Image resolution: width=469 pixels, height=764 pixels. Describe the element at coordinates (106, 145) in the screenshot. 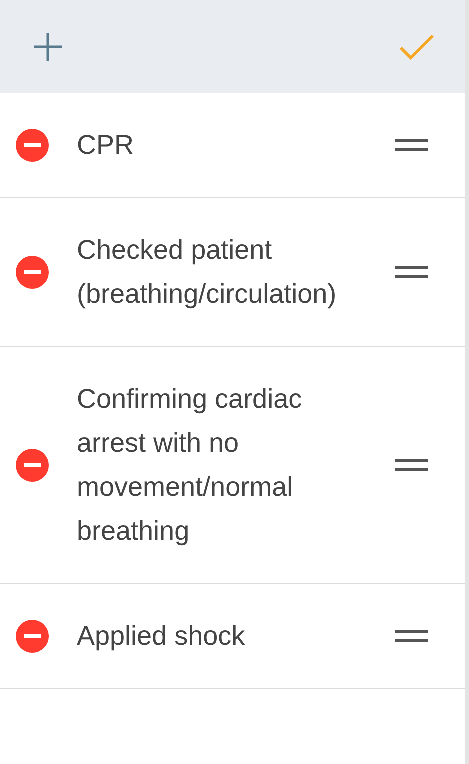

I see `item-label: CPR` at that location.